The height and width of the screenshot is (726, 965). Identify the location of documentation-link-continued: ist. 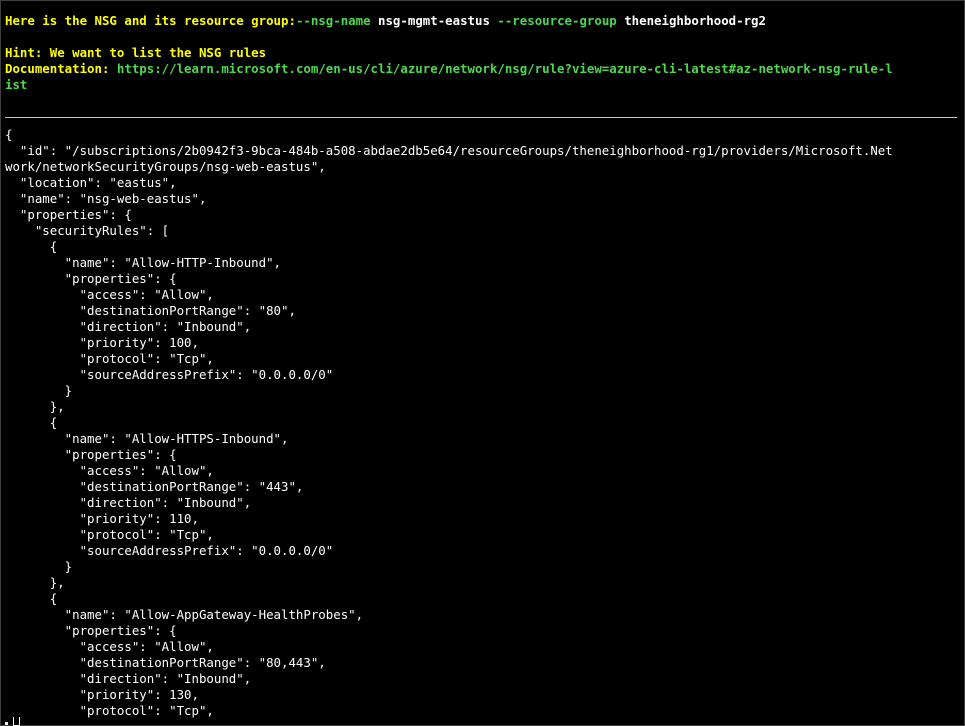
(16, 85).